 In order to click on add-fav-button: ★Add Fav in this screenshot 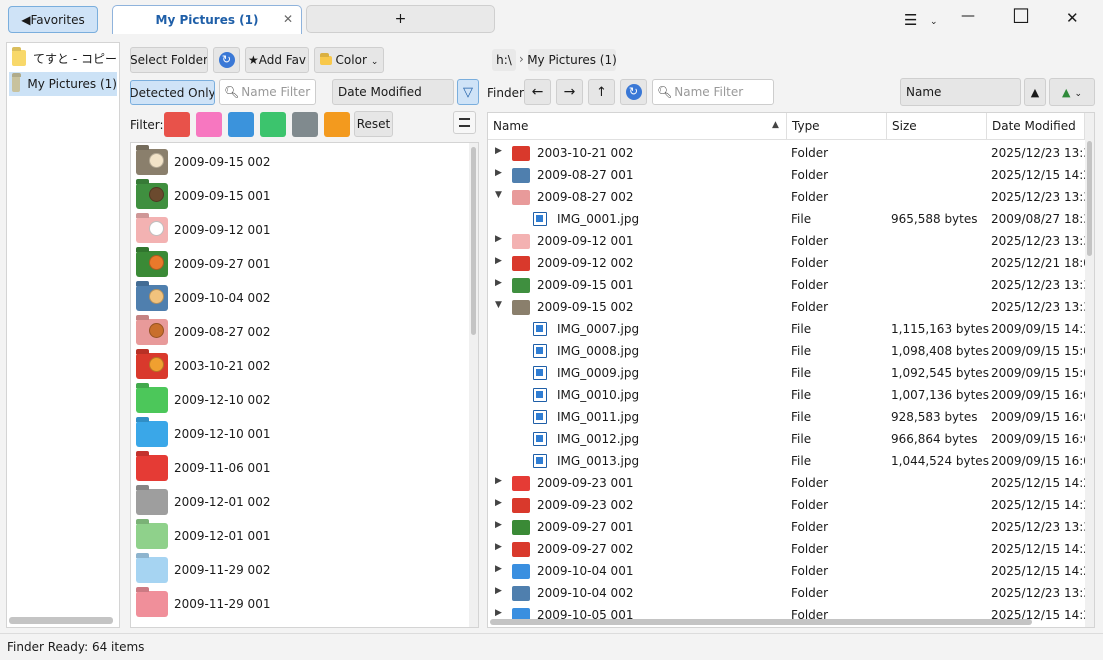, I will do `click(277, 60)`.